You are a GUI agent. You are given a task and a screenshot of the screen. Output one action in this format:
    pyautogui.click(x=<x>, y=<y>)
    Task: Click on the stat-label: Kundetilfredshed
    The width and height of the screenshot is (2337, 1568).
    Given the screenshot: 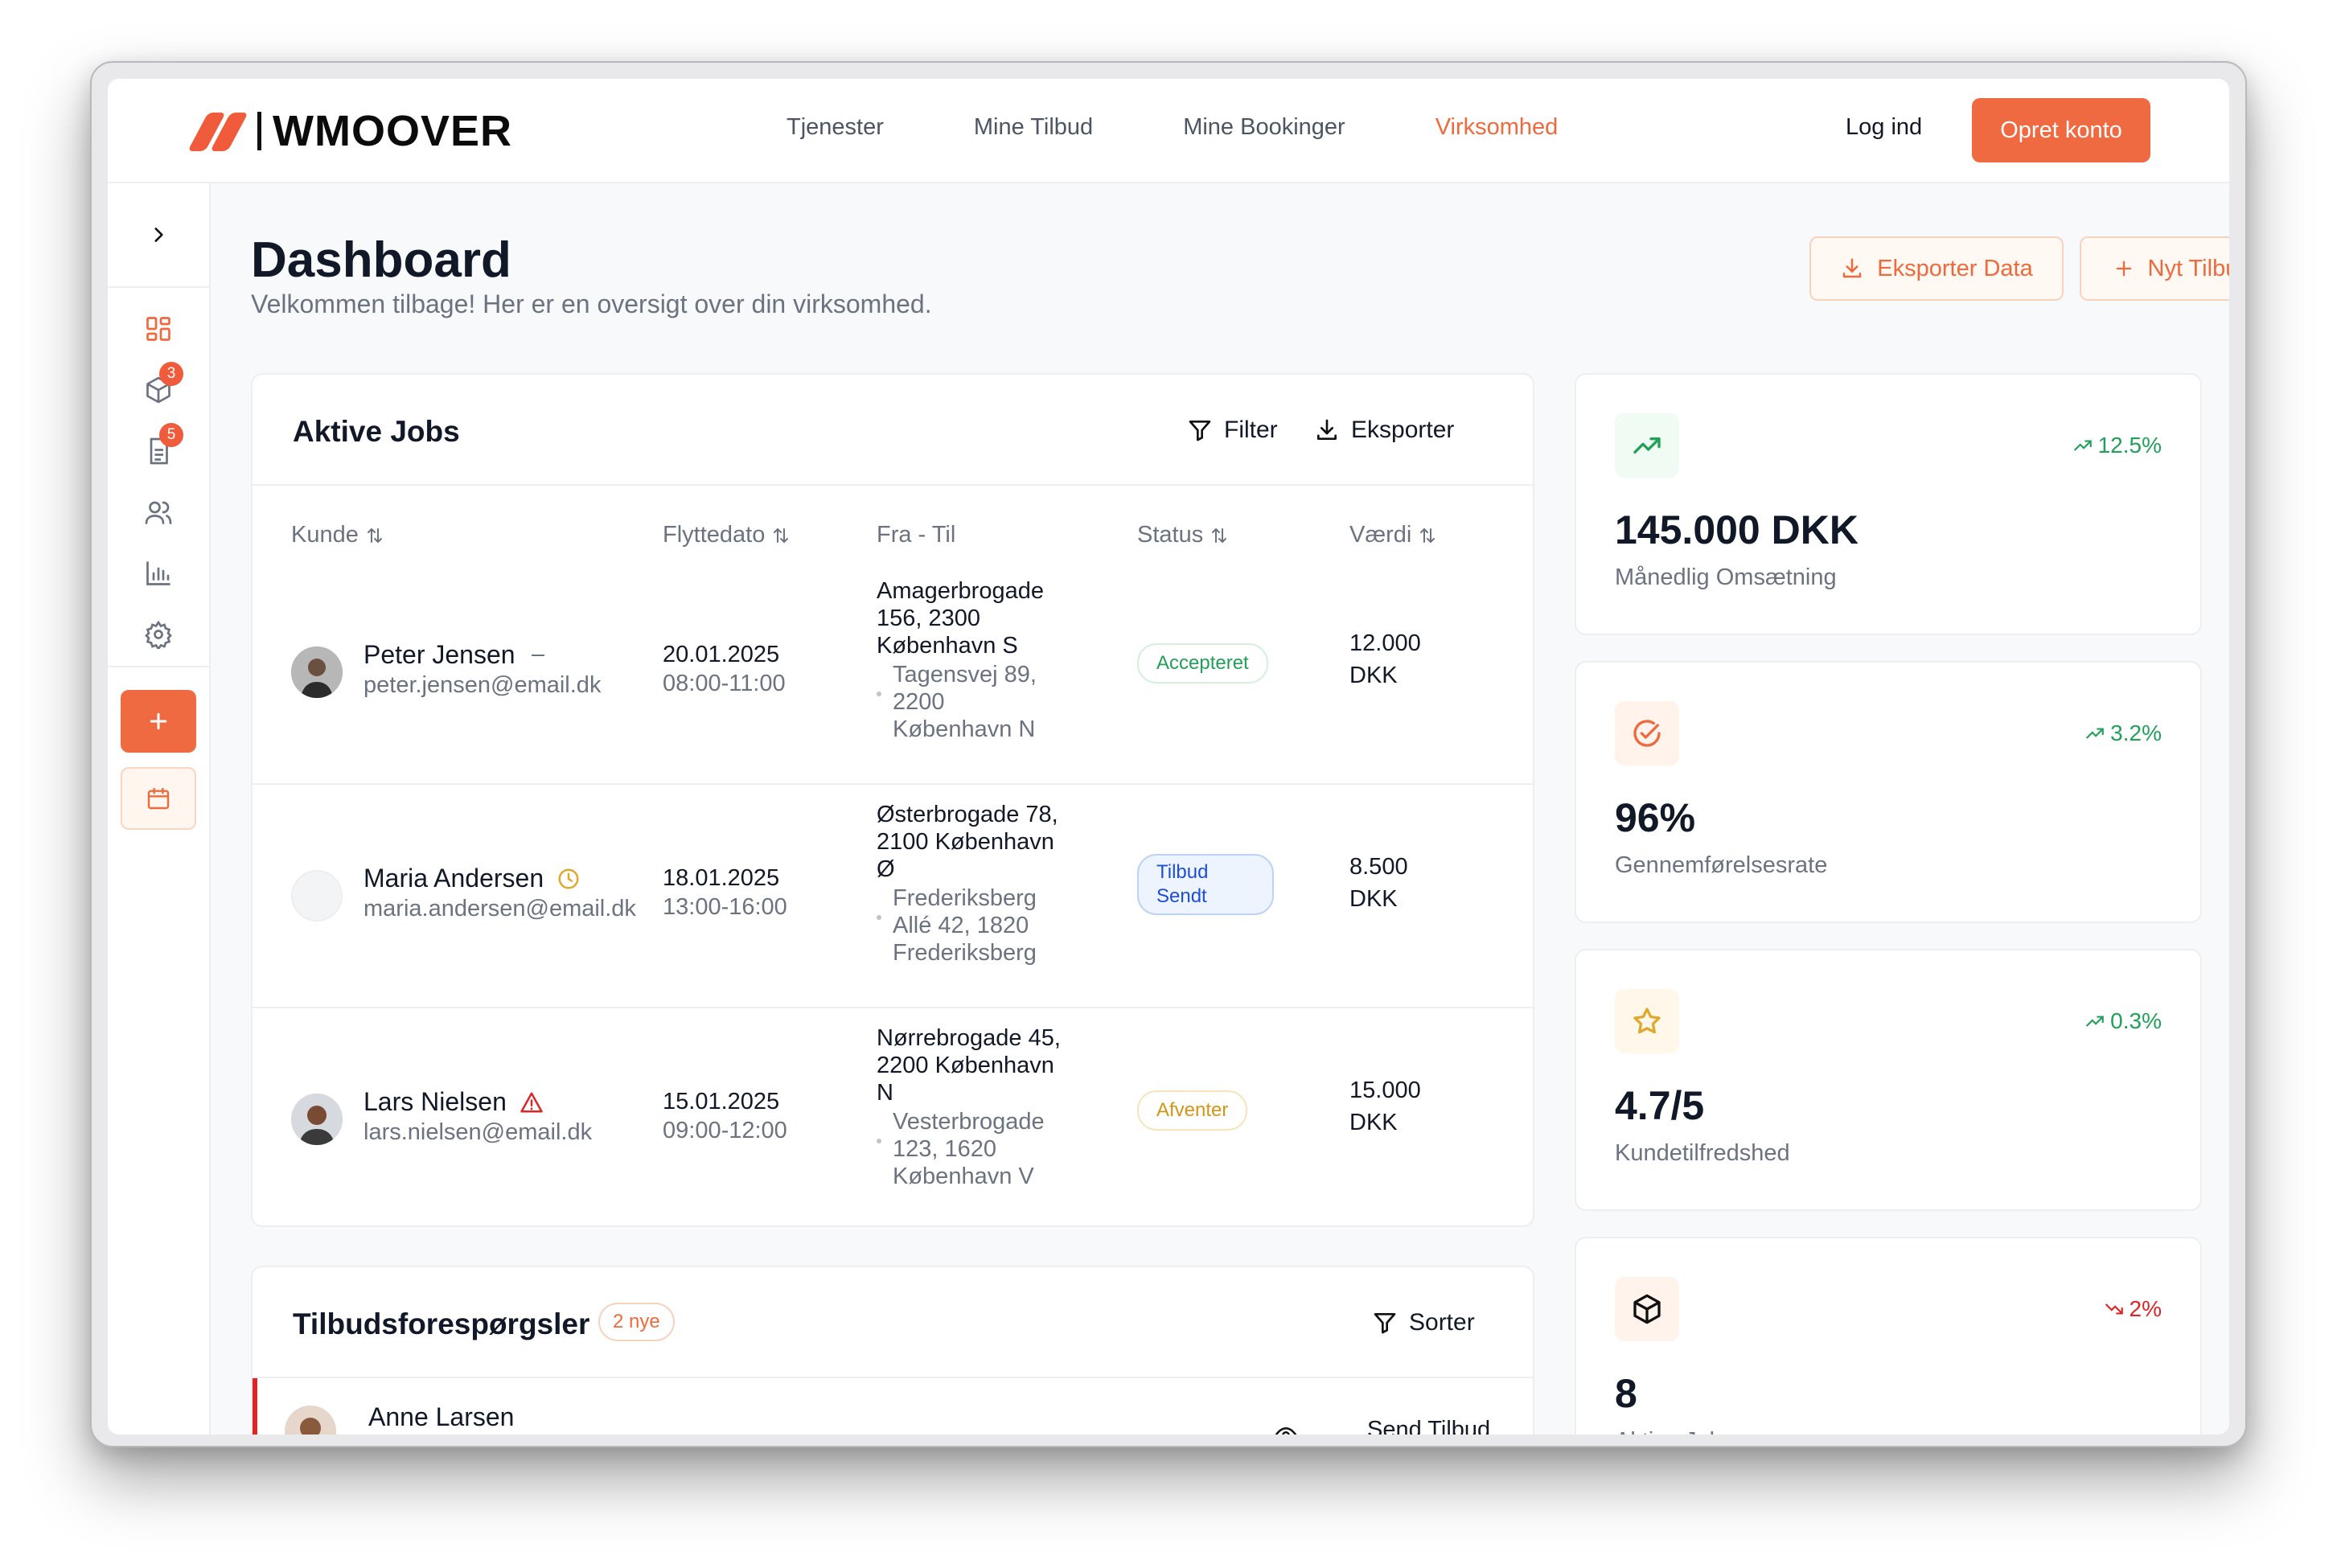 What is the action you would take?
    pyautogui.click(x=1703, y=1153)
    